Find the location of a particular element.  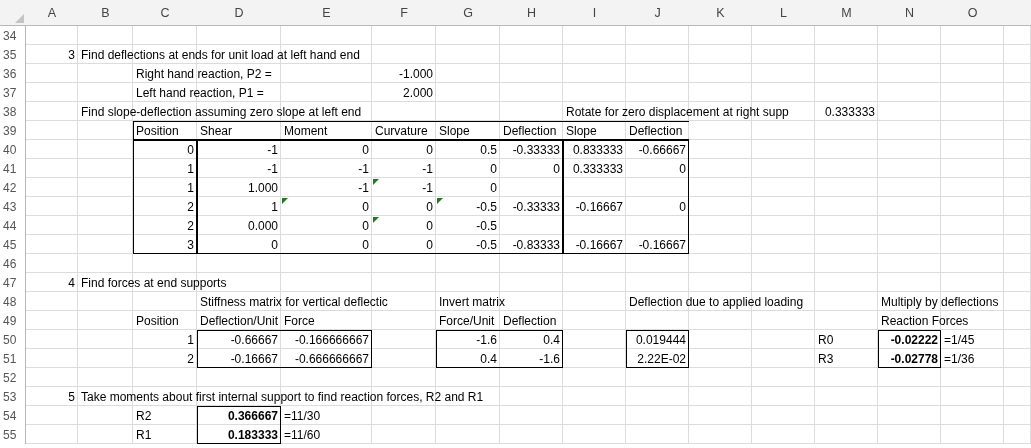

numeric-value: 4 is located at coordinates (71, 282).